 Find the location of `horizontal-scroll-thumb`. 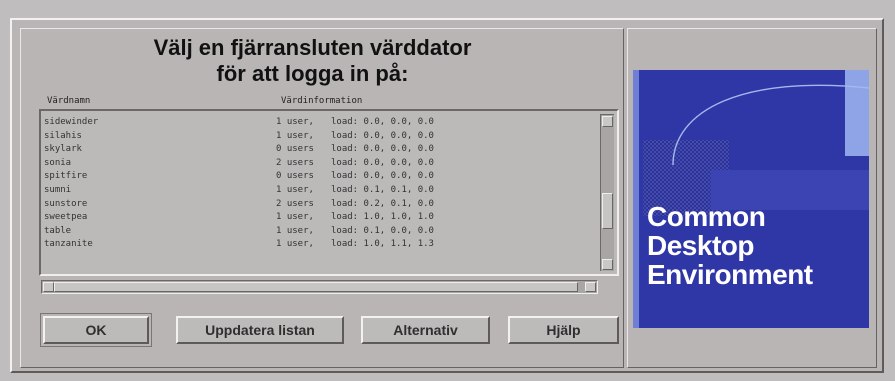

horizontal-scroll-thumb is located at coordinates (316, 287).